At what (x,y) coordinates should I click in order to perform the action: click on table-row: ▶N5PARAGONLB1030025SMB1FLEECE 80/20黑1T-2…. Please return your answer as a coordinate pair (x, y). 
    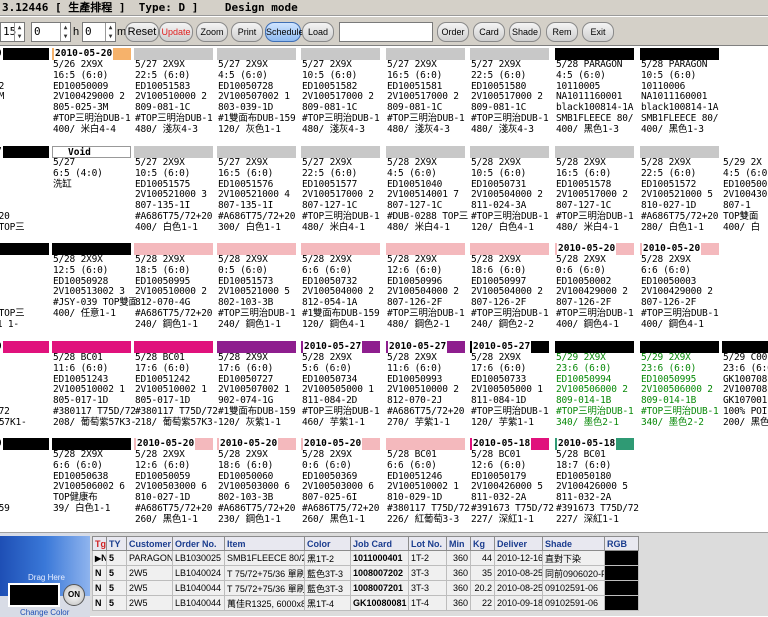
    Looking at the image, I should click on (365, 558).